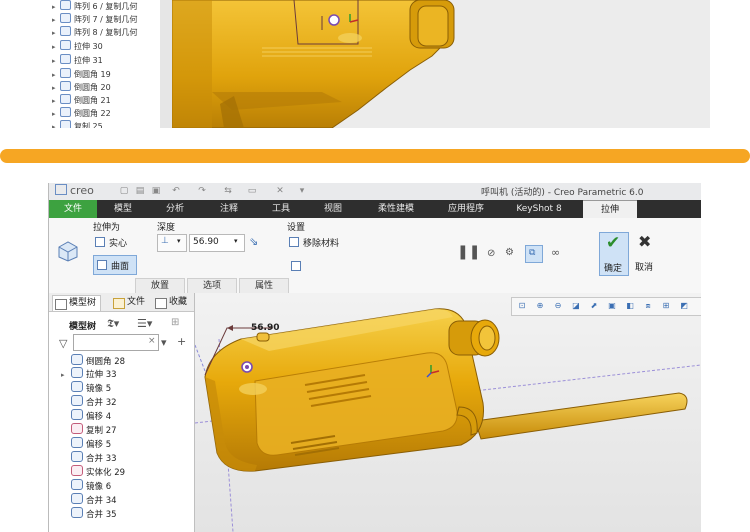 This screenshot has width=750, height=532. What do you see at coordinates (89, 513) in the screenshot?
I see `tree-item-merge: 合并 35` at bounding box center [89, 513].